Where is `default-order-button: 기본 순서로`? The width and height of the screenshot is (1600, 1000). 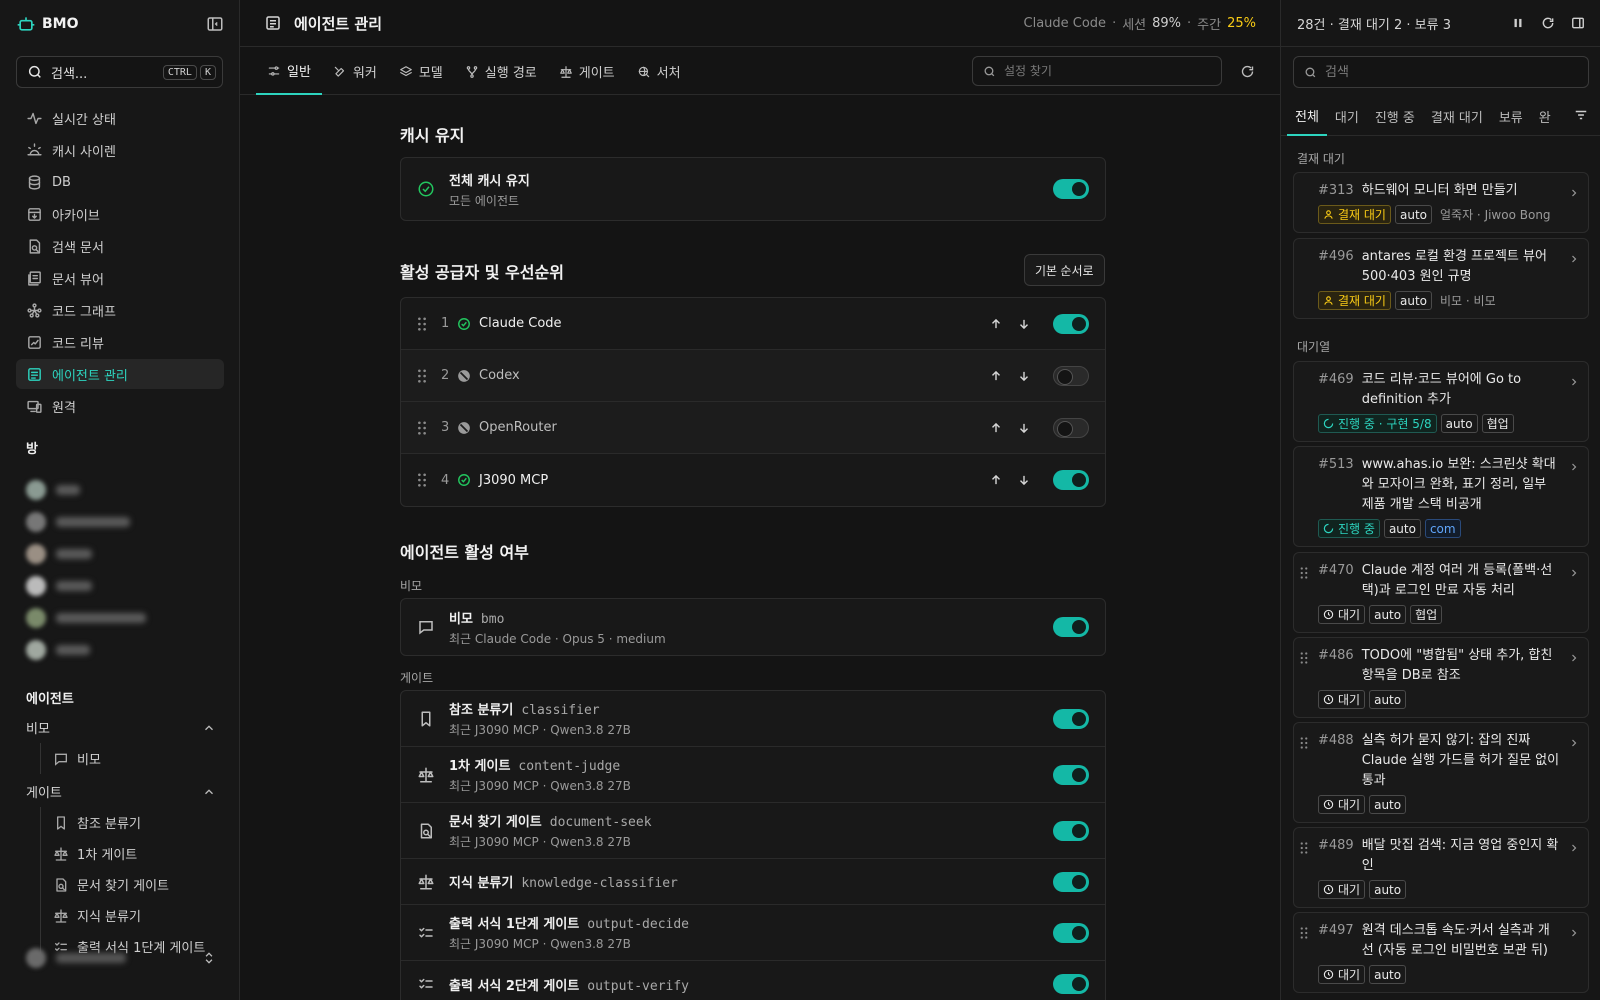 default-order-button: 기본 순서로 is located at coordinates (1064, 270).